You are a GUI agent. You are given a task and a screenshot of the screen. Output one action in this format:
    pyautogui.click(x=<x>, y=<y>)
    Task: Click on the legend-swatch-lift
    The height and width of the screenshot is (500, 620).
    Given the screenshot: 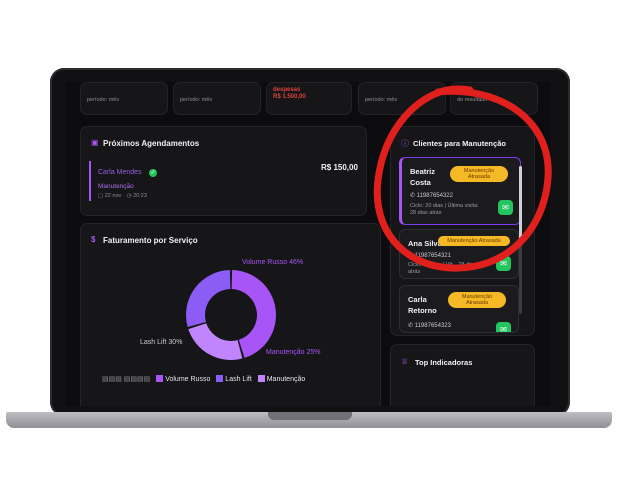 What is the action you would take?
    pyautogui.click(x=220, y=378)
    